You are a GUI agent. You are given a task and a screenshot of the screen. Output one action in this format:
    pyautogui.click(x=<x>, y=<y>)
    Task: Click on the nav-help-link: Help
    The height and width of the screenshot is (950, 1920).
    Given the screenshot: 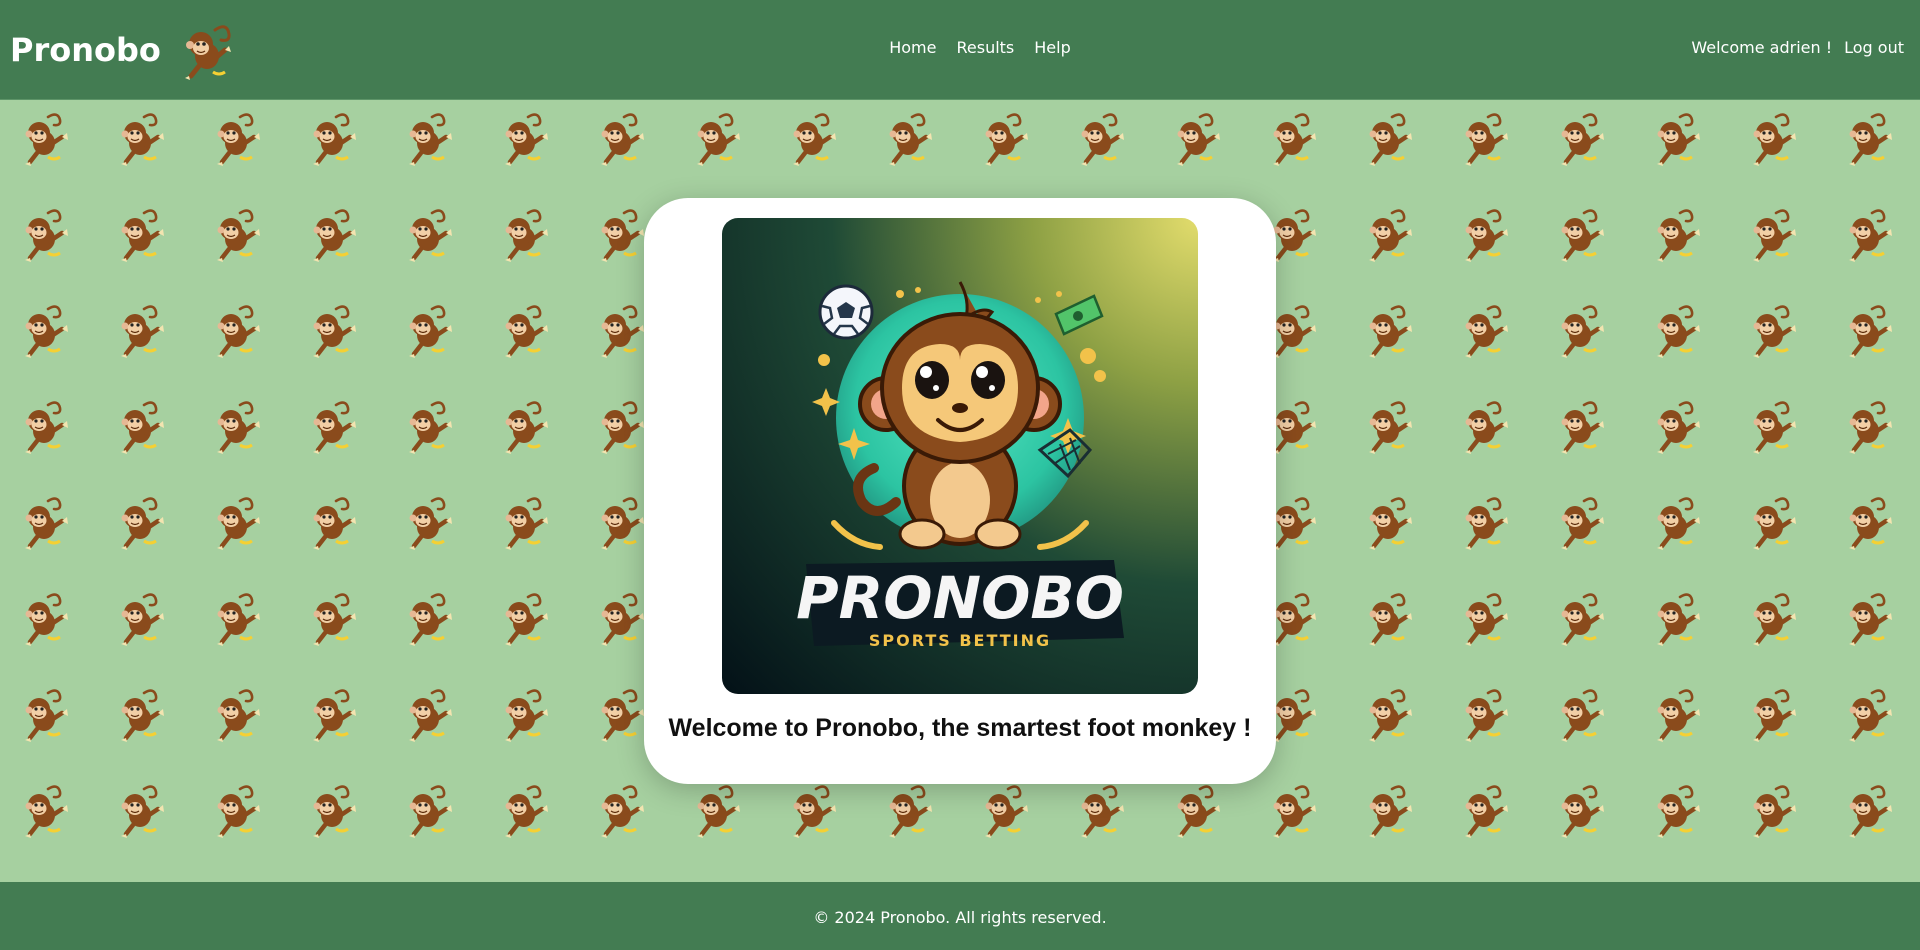 What is the action you would take?
    pyautogui.click(x=1052, y=47)
    